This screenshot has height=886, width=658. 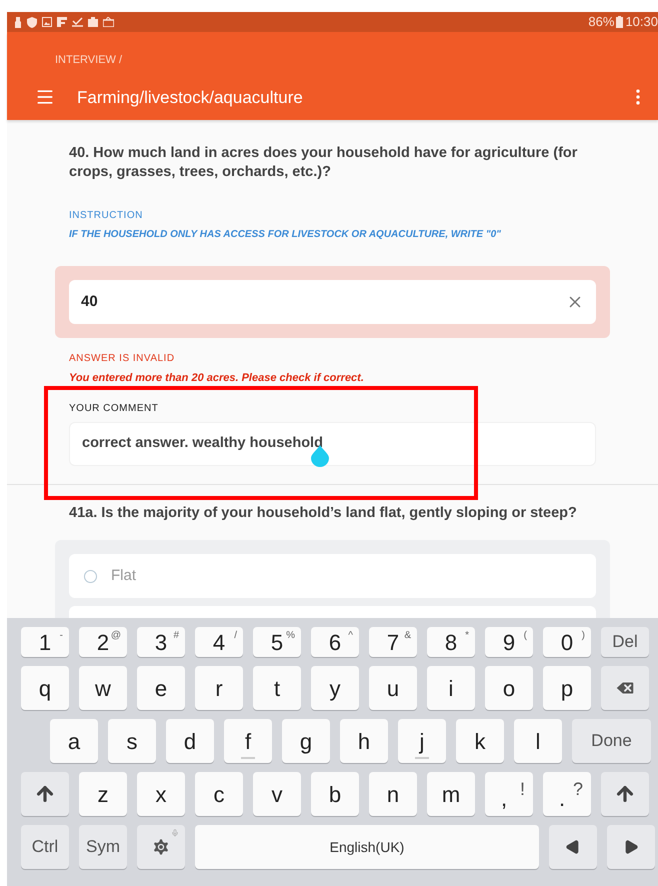 What do you see at coordinates (509, 642) in the screenshot?
I see `key: 9 (` at bounding box center [509, 642].